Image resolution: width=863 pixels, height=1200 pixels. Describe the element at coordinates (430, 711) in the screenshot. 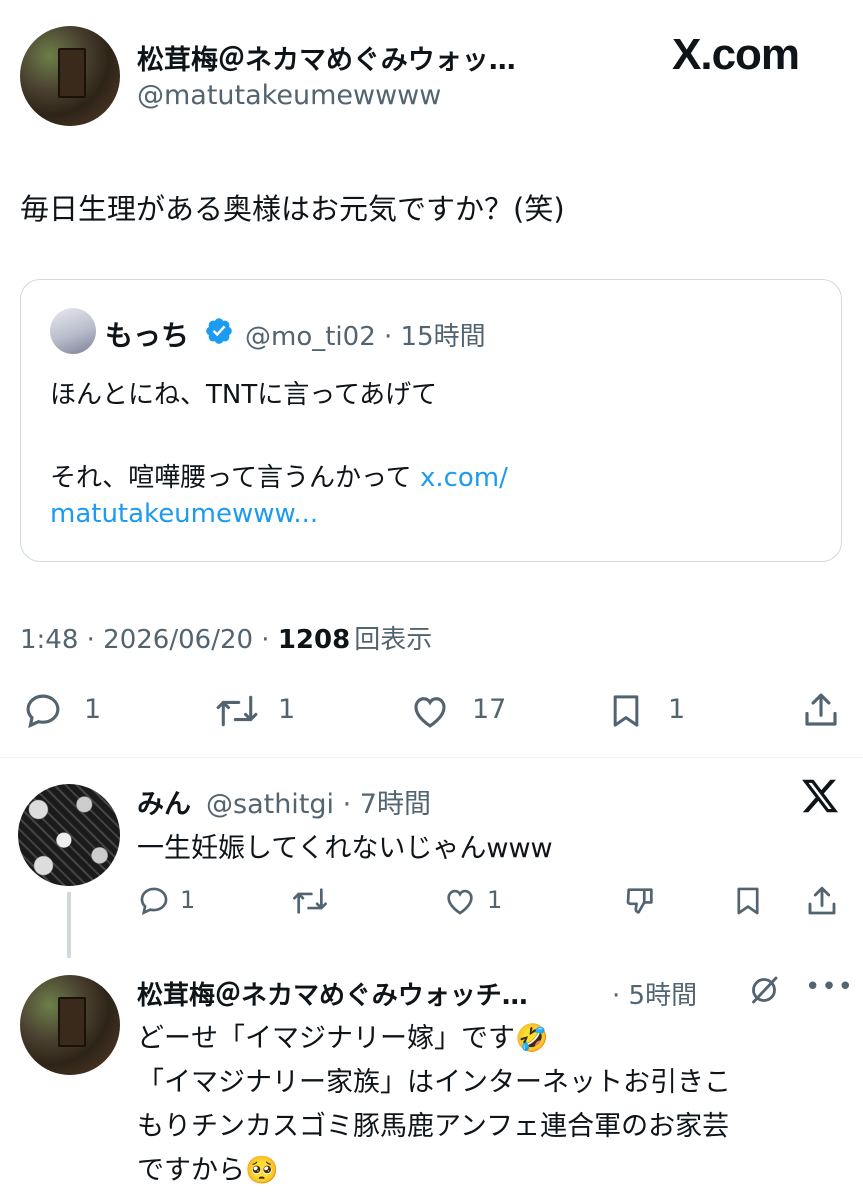

I see `like-button` at that location.